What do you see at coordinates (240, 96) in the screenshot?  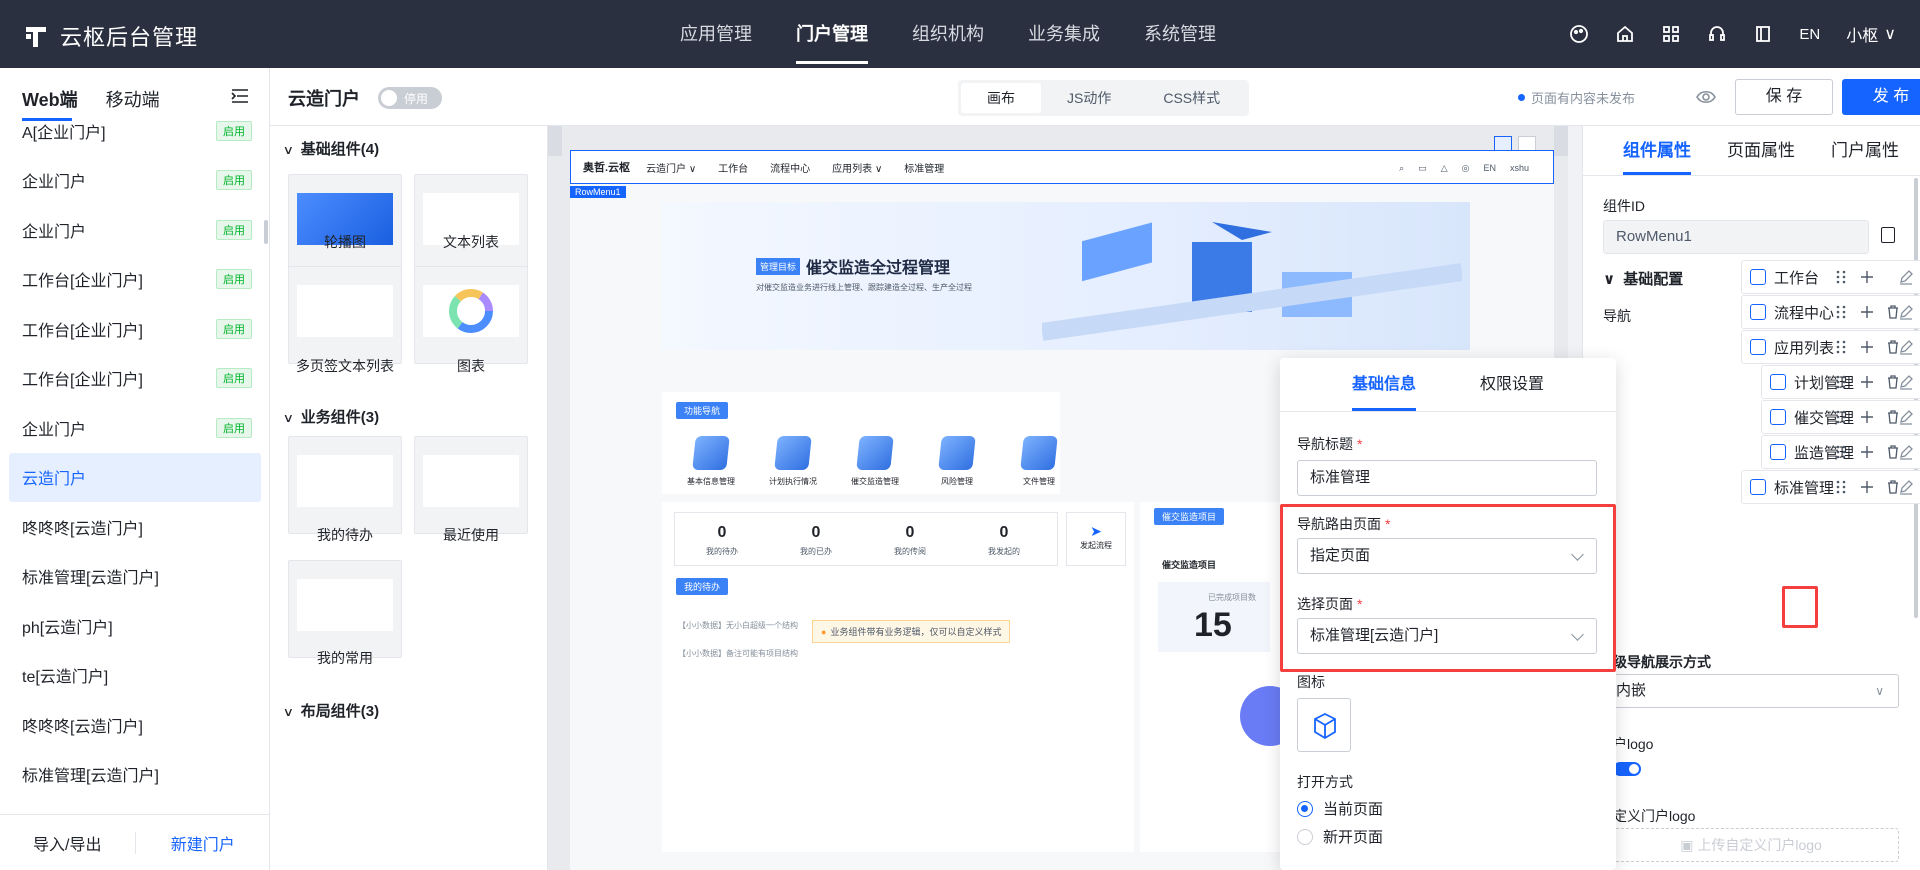 I see `collapse-menu-icon` at bounding box center [240, 96].